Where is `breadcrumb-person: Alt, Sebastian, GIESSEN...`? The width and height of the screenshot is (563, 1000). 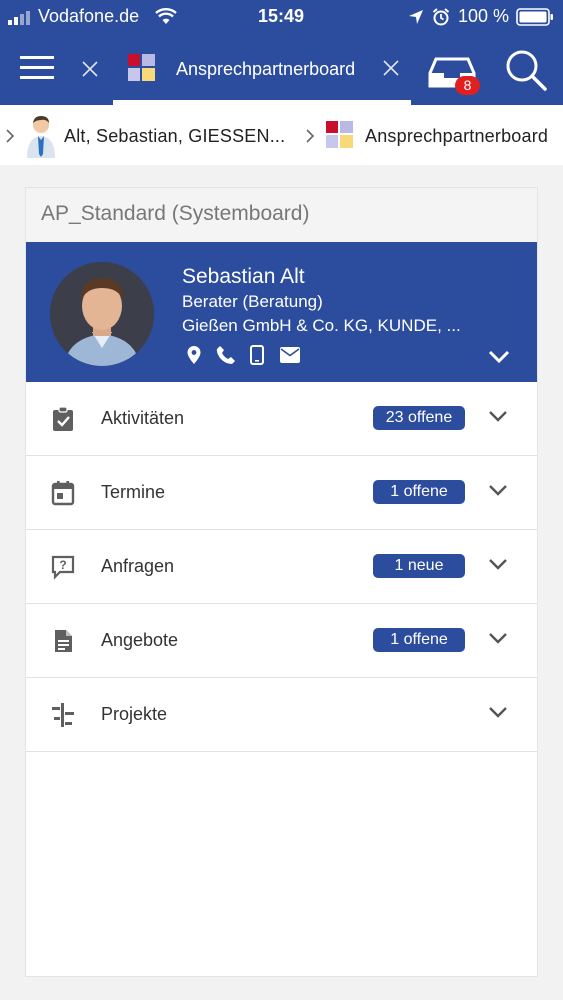
breadcrumb-person: Alt, Sebastian, GIESSEN... is located at coordinates (157, 135).